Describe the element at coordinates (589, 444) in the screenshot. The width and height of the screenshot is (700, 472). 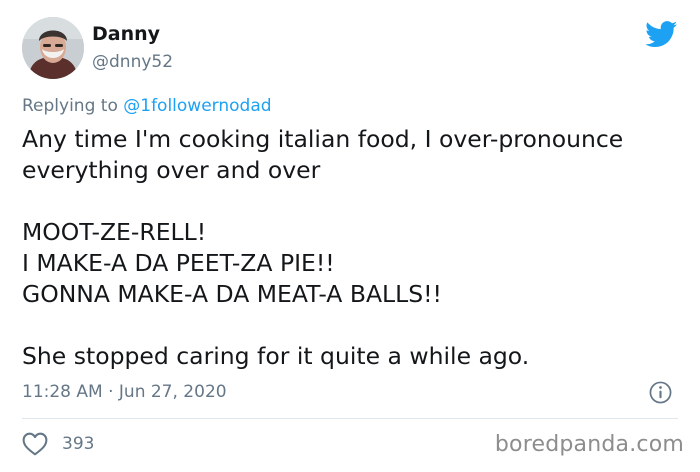
I see `watermark: boredpanda.com` at that location.